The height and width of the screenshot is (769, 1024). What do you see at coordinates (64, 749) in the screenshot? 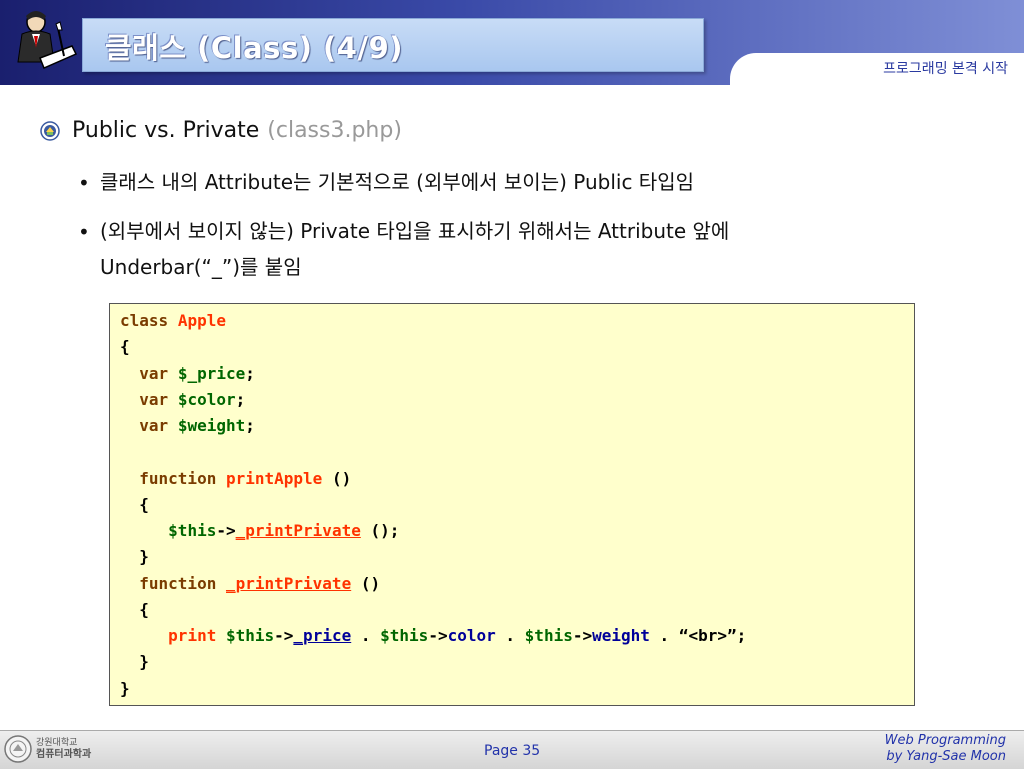
I see `school-name: 강원대학교 컴퓨터과학과` at bounding box center [64, 749].